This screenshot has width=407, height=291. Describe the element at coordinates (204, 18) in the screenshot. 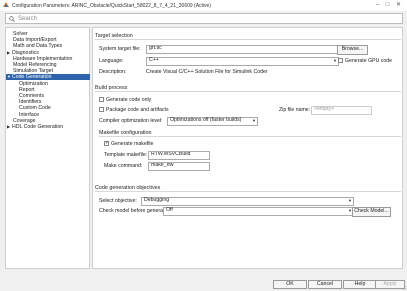

I see `search-box: Search` at that location.